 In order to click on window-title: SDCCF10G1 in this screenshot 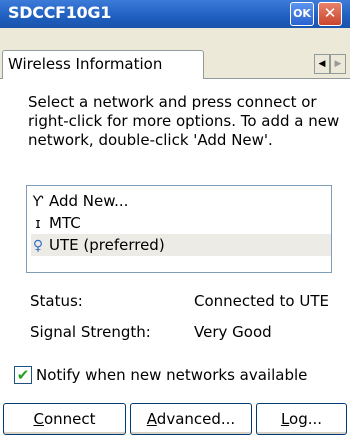, I will do `click(60, 12)`.